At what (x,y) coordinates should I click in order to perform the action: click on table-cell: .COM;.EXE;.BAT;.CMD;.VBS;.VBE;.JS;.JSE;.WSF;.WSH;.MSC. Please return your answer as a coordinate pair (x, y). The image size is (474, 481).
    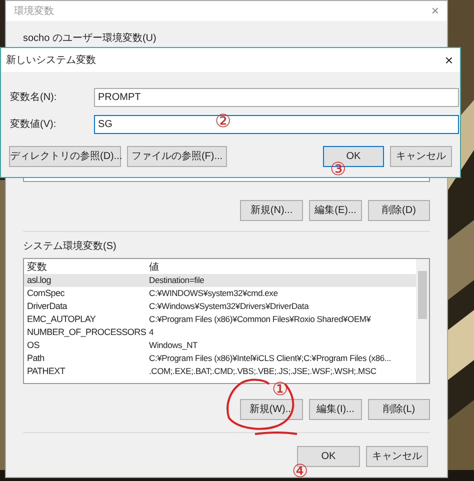
    Looking at the image, I should click on (262, 371).